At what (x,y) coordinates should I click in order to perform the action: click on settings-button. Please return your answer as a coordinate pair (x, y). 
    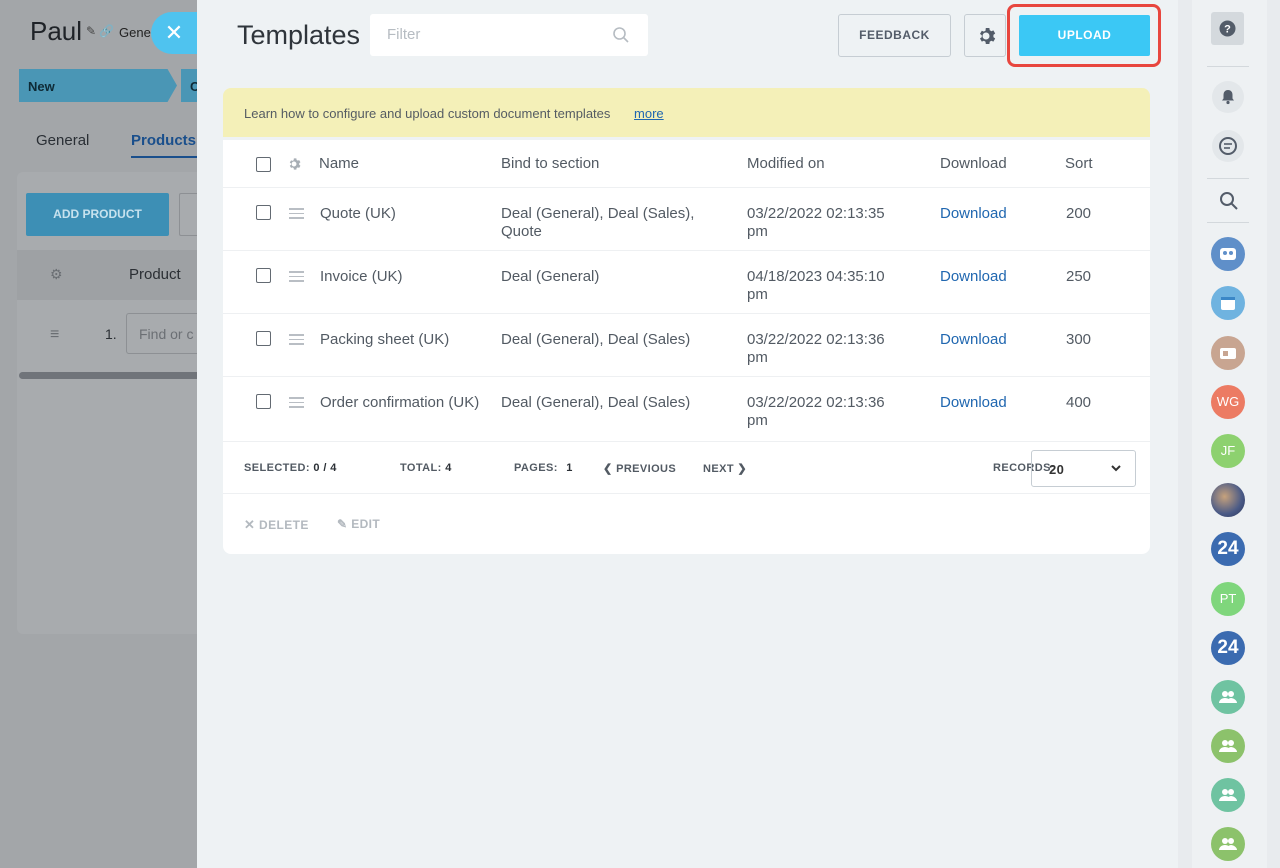
    Looking at the image, I should click on (985, 35).